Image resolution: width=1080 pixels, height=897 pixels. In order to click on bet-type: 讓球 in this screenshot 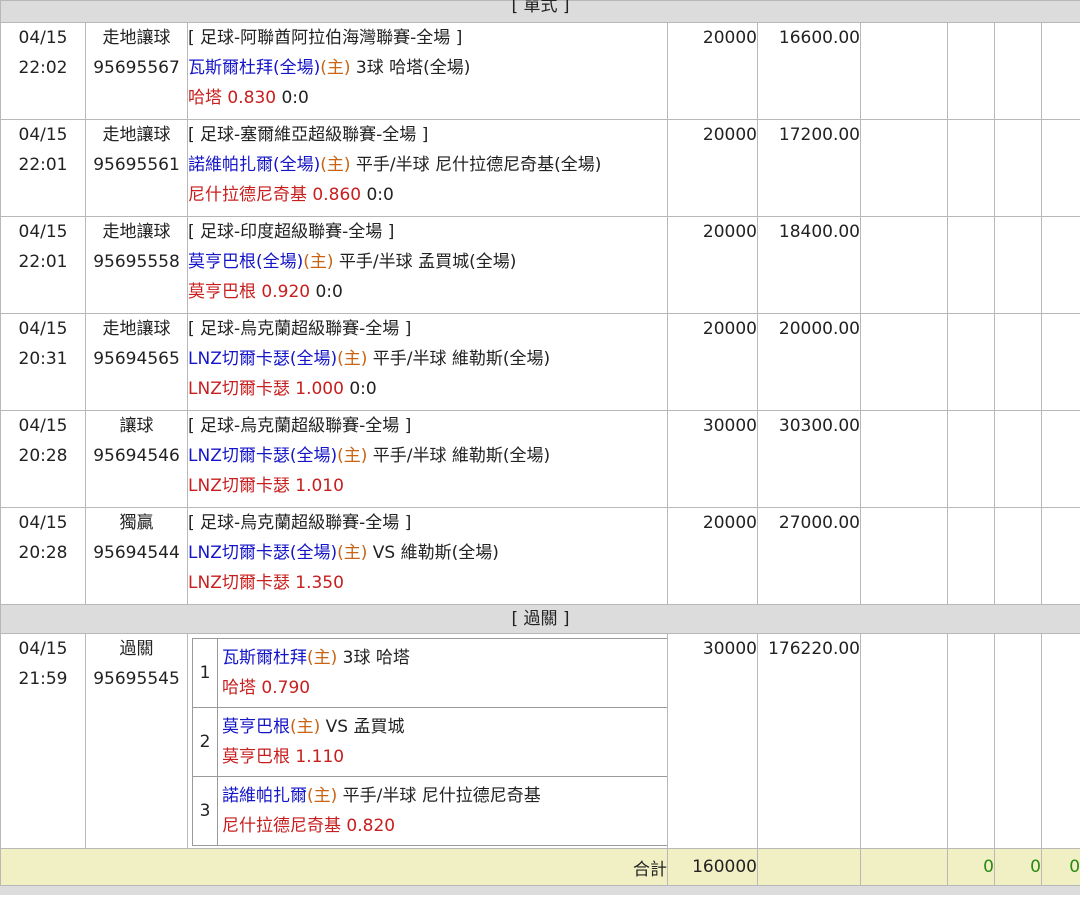, I will do `click(136, 426)`.